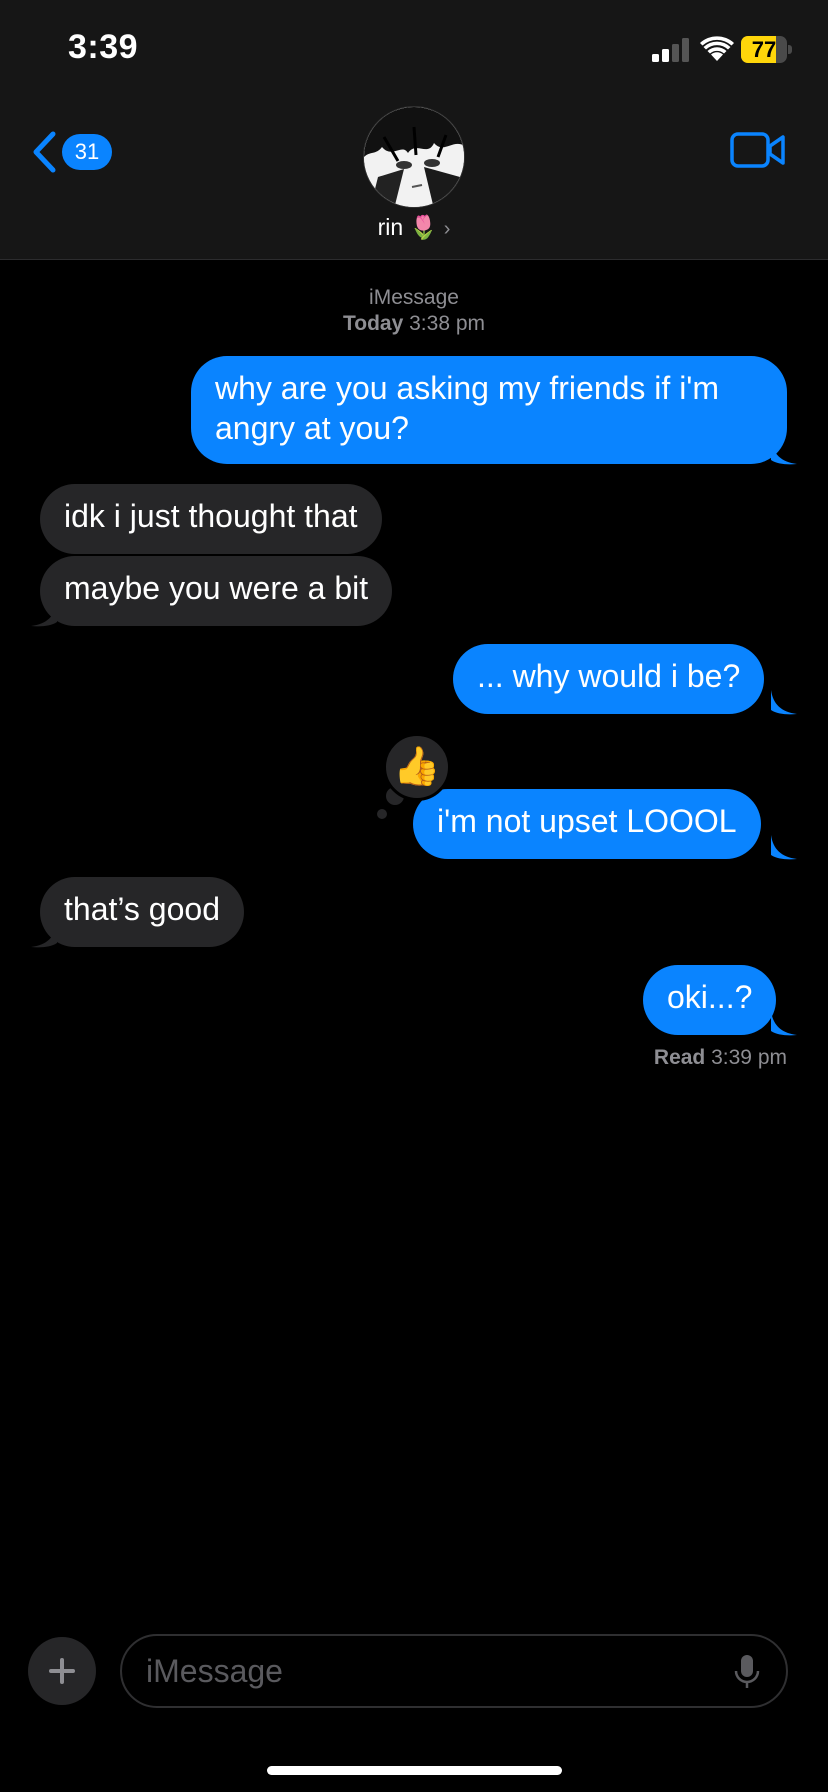  What do you see at coordinates (142, 909) in the screenshot?
I see `message-text: that’s good` at bounding box center [142, 909].